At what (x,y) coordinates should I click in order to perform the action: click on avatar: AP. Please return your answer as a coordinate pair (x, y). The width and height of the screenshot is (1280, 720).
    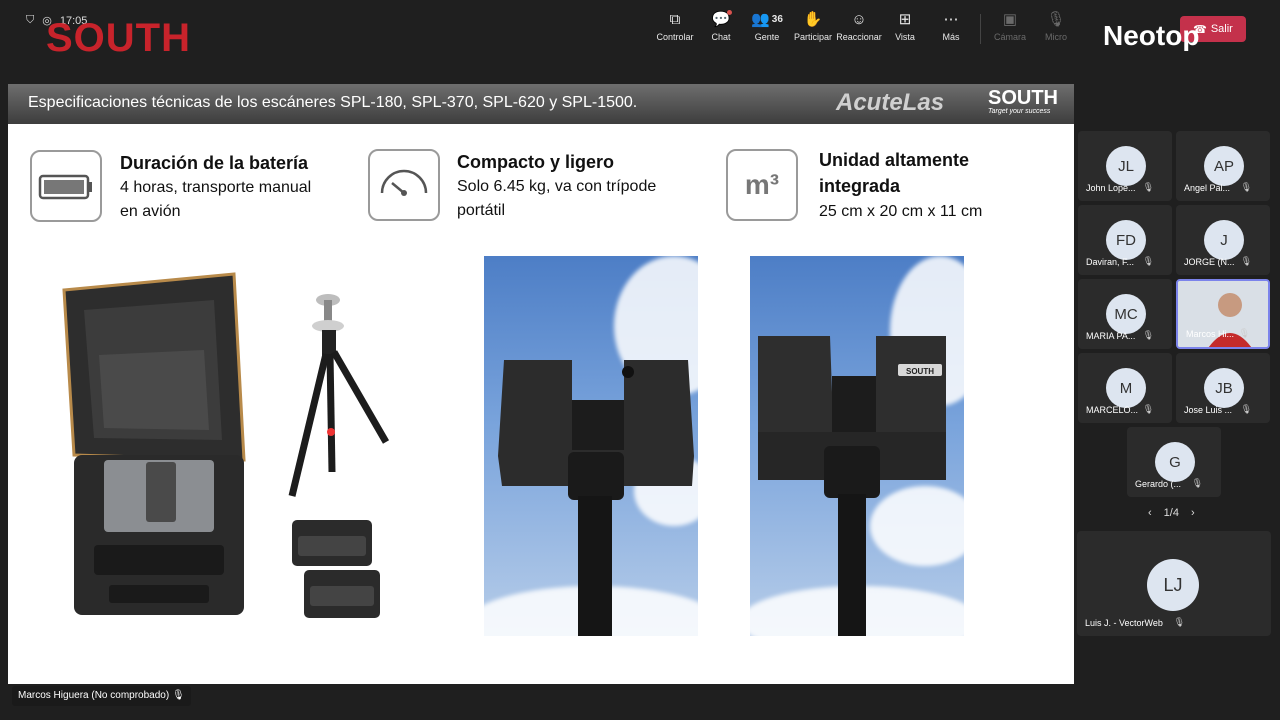
    Looking at the image, I should click on (1224, 166).